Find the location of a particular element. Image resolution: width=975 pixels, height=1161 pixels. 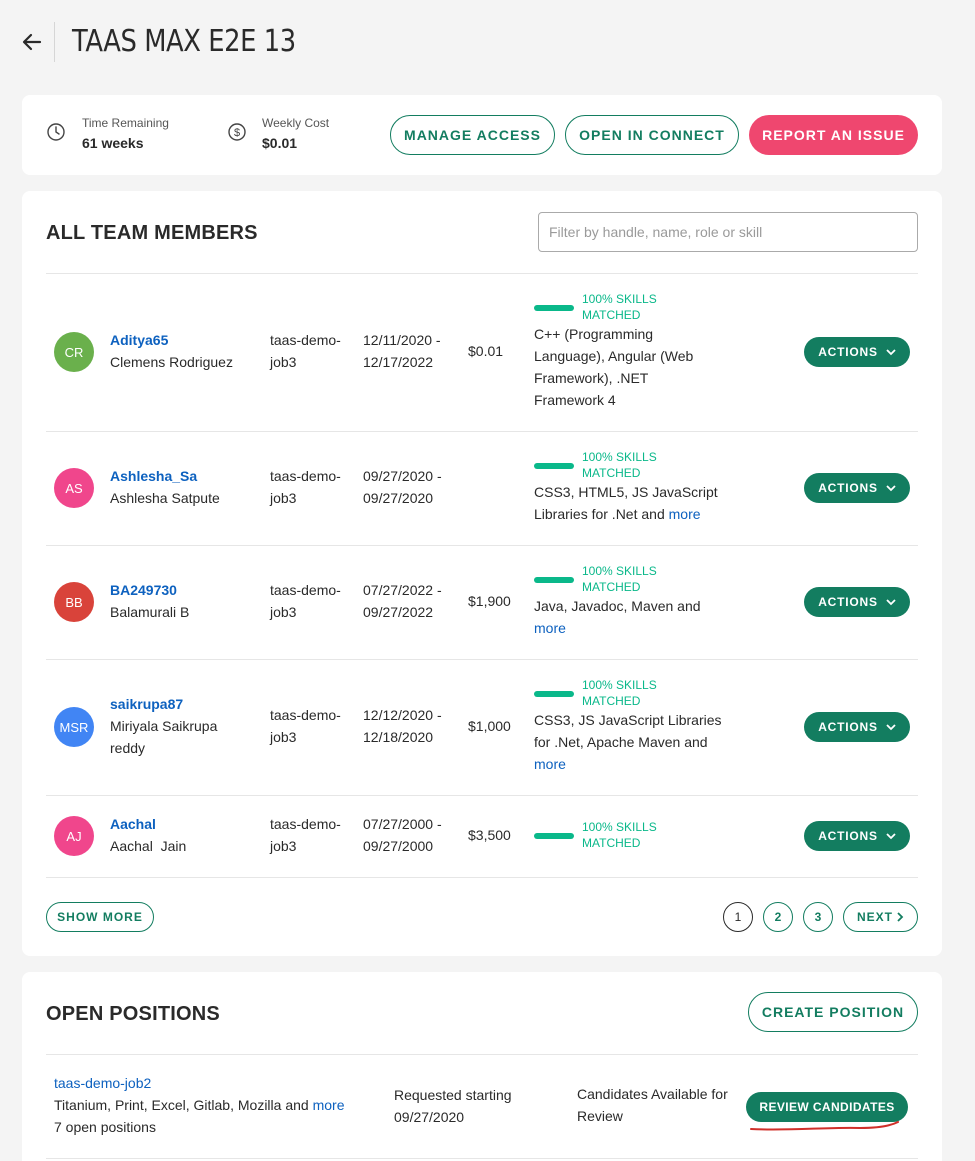

avatar: AJ is located at coordinates (74, 836).